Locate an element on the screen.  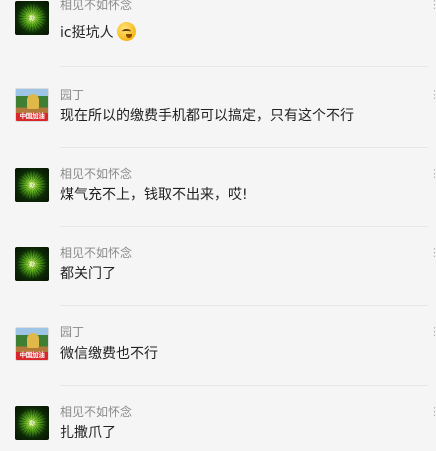
comment-text: 微信缴费也不行 is located at coordinates (109, 354).